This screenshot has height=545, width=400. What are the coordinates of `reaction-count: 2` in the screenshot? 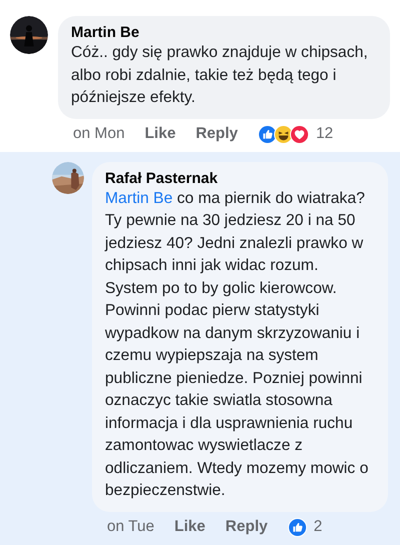 It's located at (318, 527).